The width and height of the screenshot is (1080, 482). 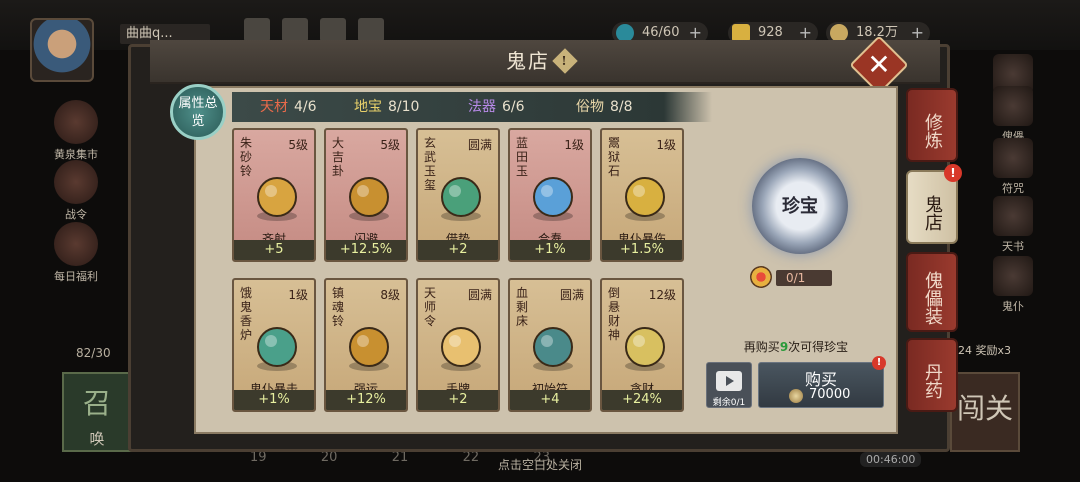 I want to click on tab-cultivate: 修炼, so click(x=932, y=125).